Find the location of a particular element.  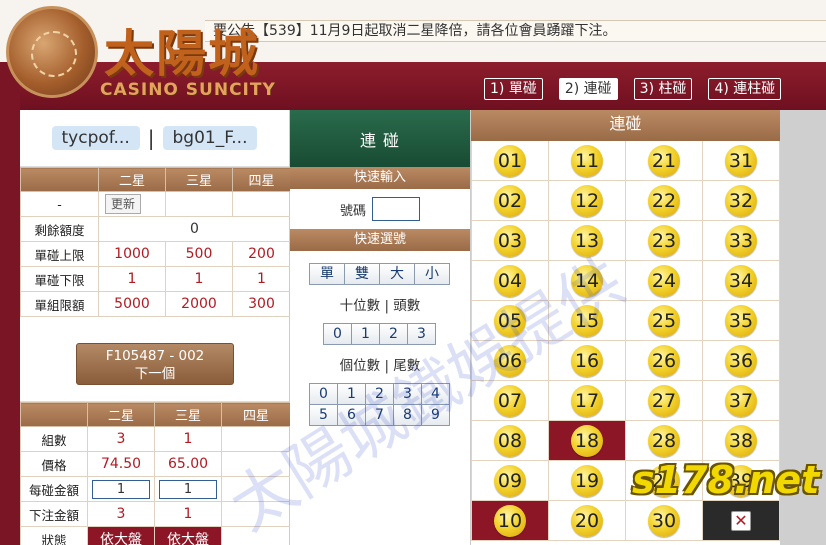

number-cell: 25 is located at coordinates (664, 321).